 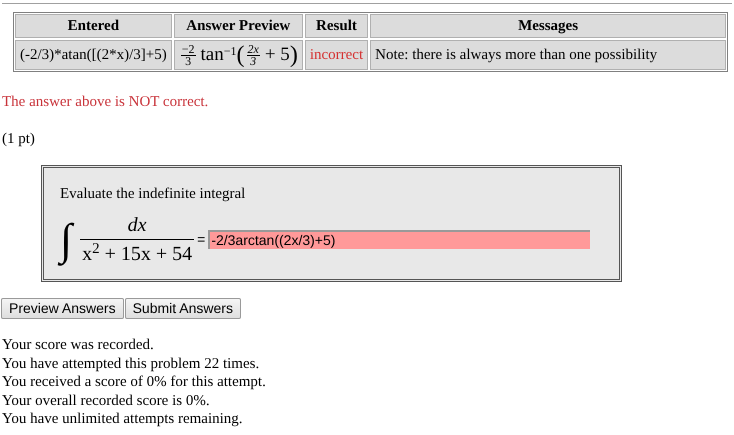 What do you see at coordinates (336, 26) in the screenshot?
I see `column-header: Result` at bounding box center [336, 26].